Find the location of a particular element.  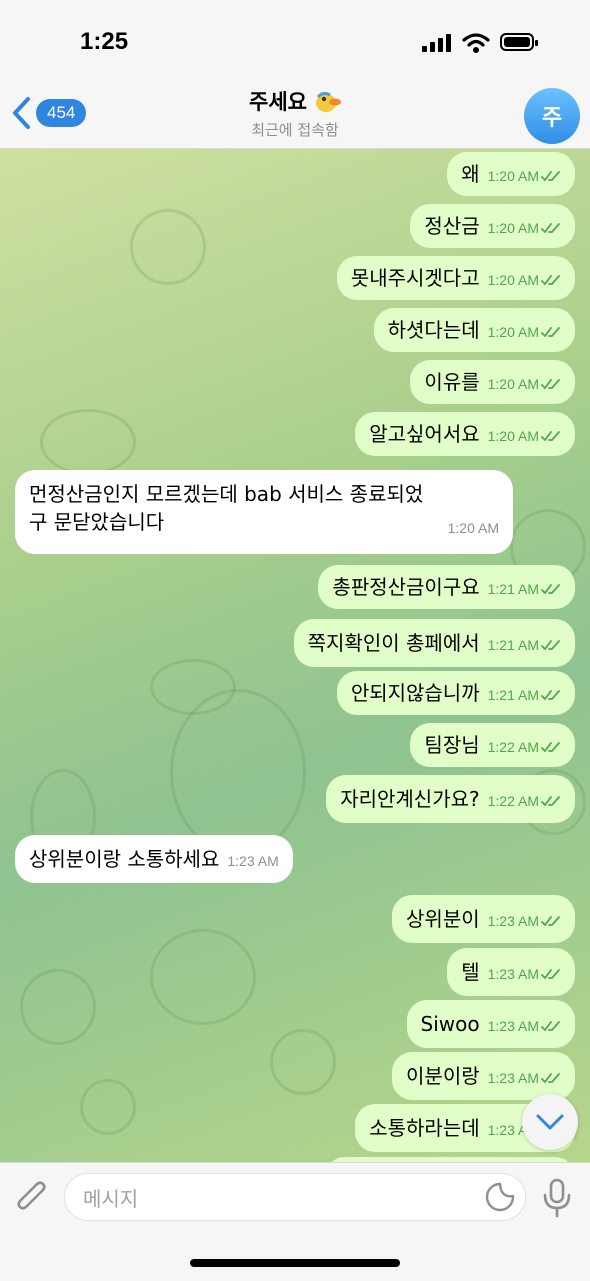

message-bubble-outgoing: Siwoo 1:23 AM is located at coordinates (490, 1024).